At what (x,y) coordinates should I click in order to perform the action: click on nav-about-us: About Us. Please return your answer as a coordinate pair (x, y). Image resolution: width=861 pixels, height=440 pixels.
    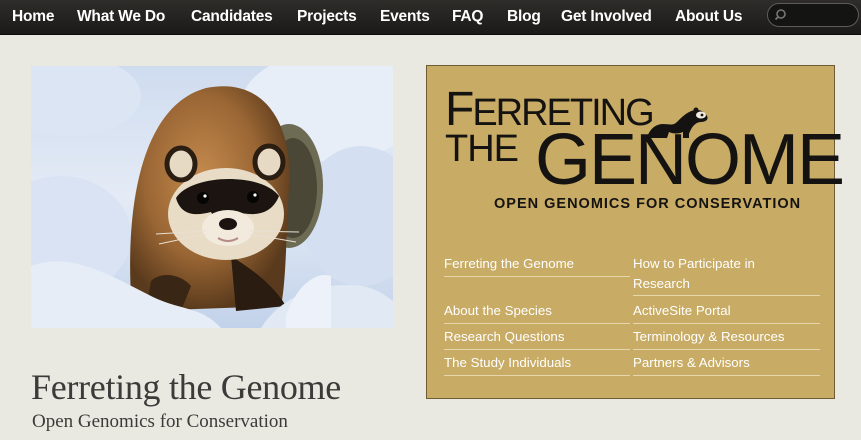
    Looking at the image, I should click on (708, 17).